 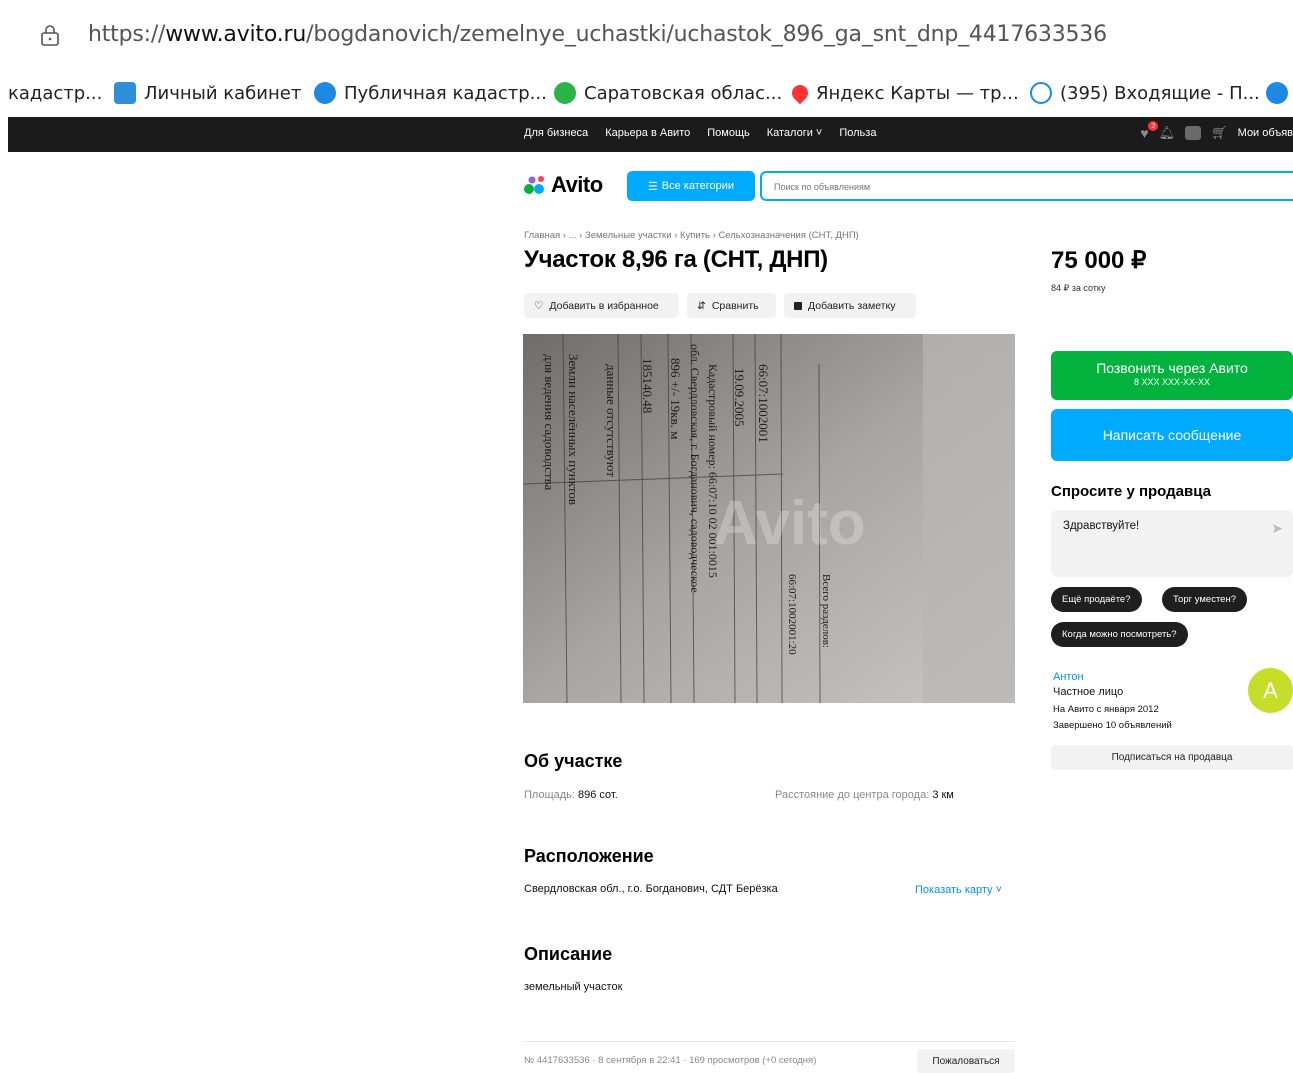 I want to click on nav-link-business: Для бизнеса, so click(x=556, y=133).